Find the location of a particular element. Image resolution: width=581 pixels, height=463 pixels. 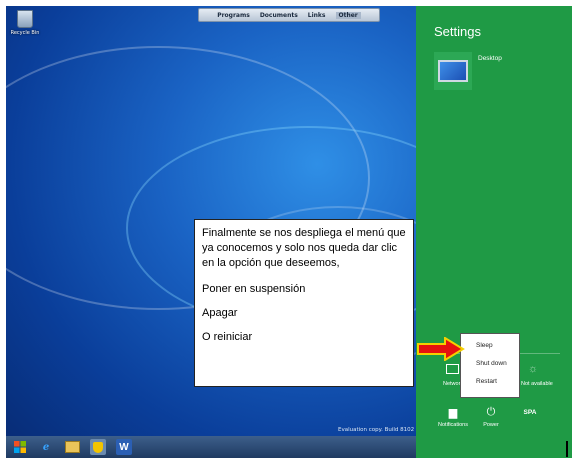

power-label: Power is located at coordinates (491, 425).